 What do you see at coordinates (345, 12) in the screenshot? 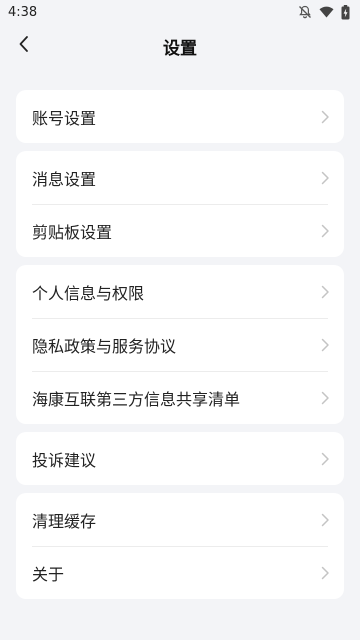
I see `battery-charging-icon` at bounding box center [345, 12].